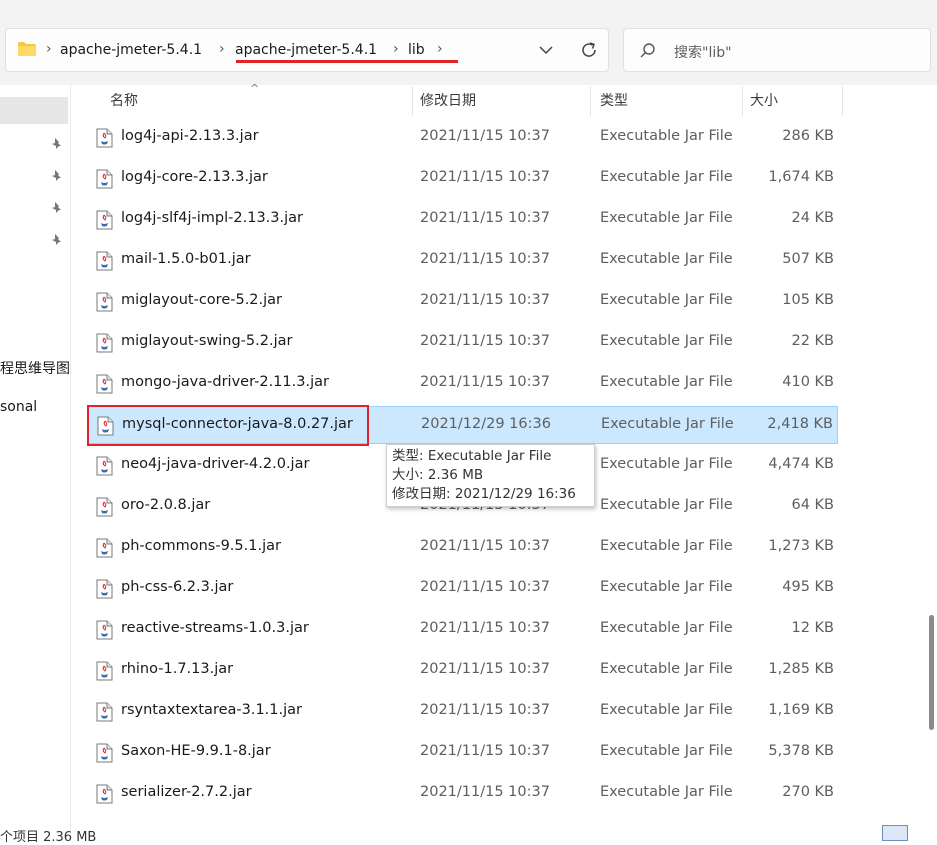 This screenshot has height=845, width=937. Describe the element at coordinates (808, 259) in the screenshot. I see `file-size: 507 KB` at that location.